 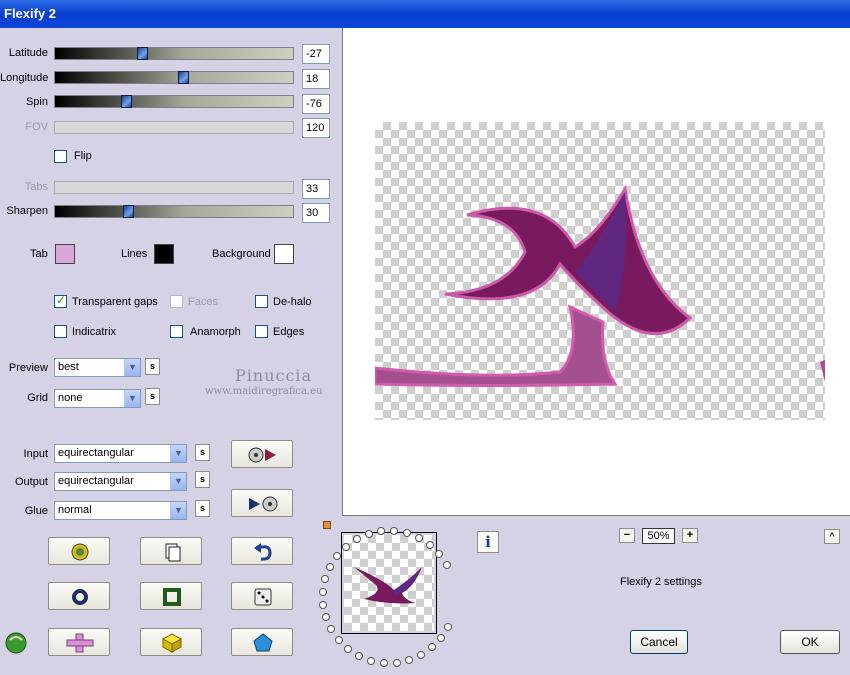 What do you see at coordinates (97, 398) in the screenshot?
I see `grid-select: none ▼` at bounding box center [97, 398].